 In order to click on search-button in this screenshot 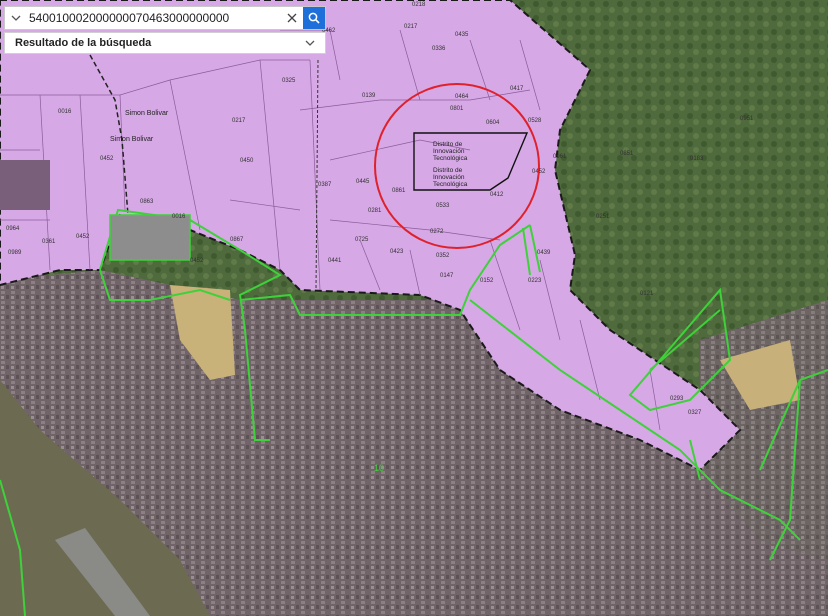, I will do `click(314, 18)`.